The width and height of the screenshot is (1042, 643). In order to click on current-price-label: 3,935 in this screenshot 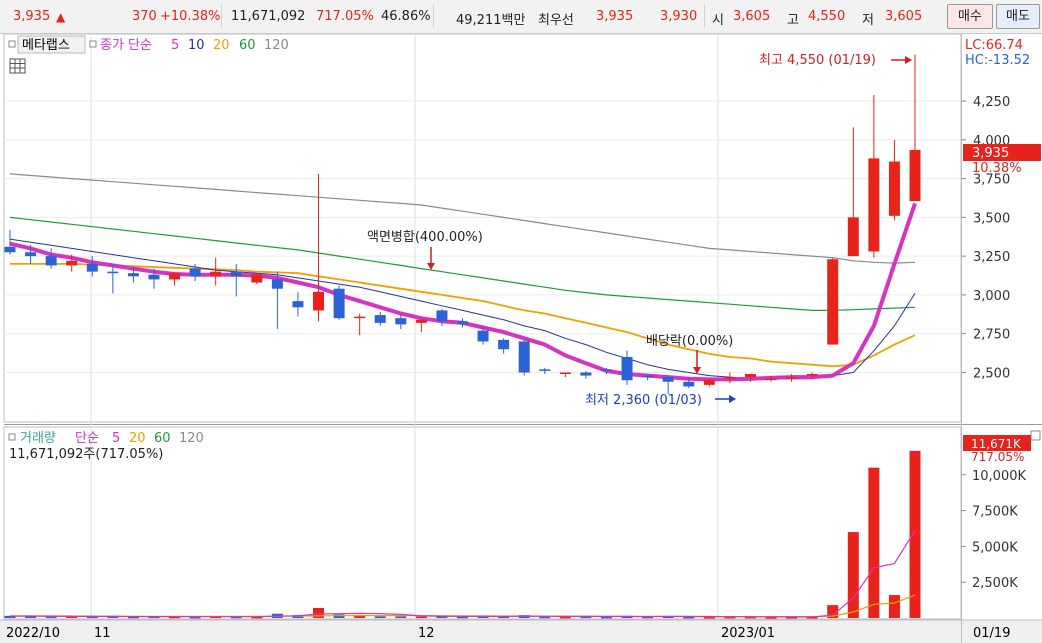, I will do `click(990, 153)`.